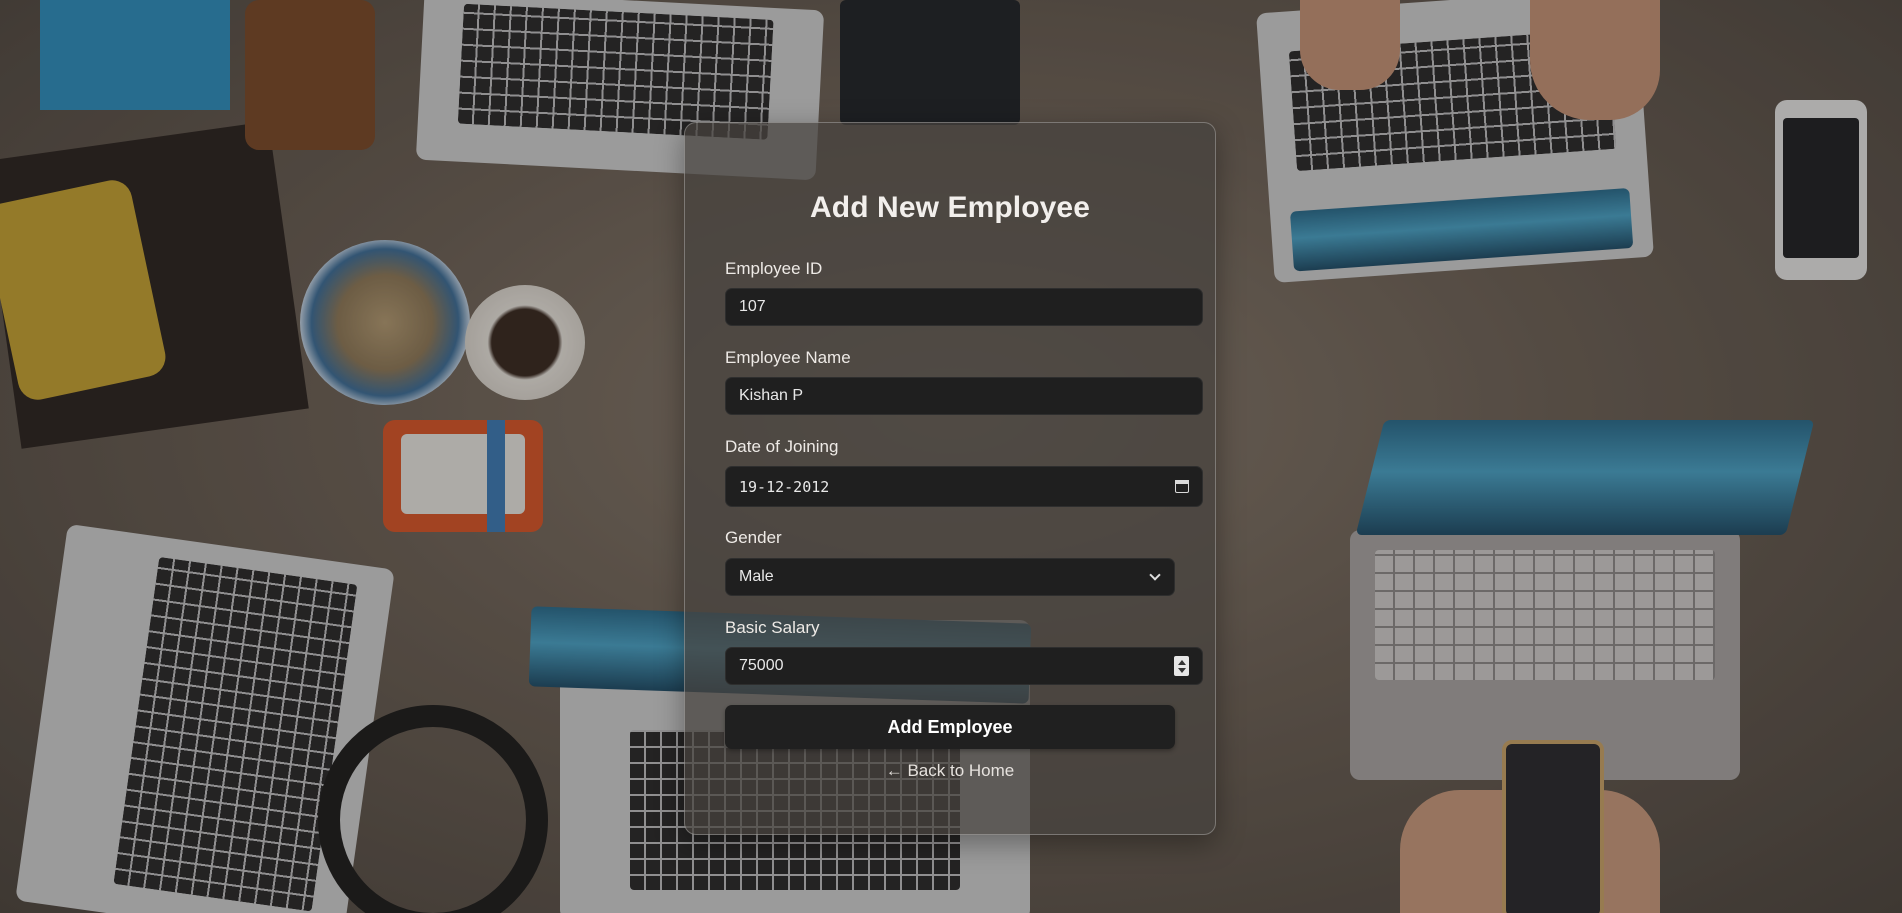  What do you see at coordinates (950, 207) in the screenshot?
I see `page-title: Add New Employee` at bounding box center [950, 207].